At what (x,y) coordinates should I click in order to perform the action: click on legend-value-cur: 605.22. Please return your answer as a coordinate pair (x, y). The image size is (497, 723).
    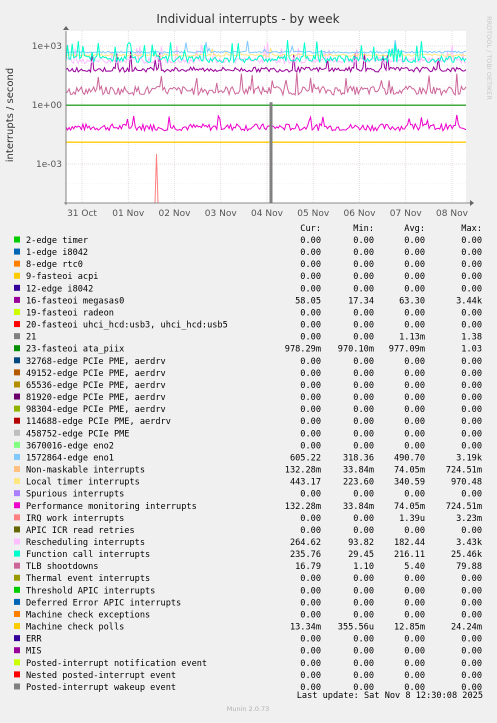
    Looking at the image, I should click on (305, 458).